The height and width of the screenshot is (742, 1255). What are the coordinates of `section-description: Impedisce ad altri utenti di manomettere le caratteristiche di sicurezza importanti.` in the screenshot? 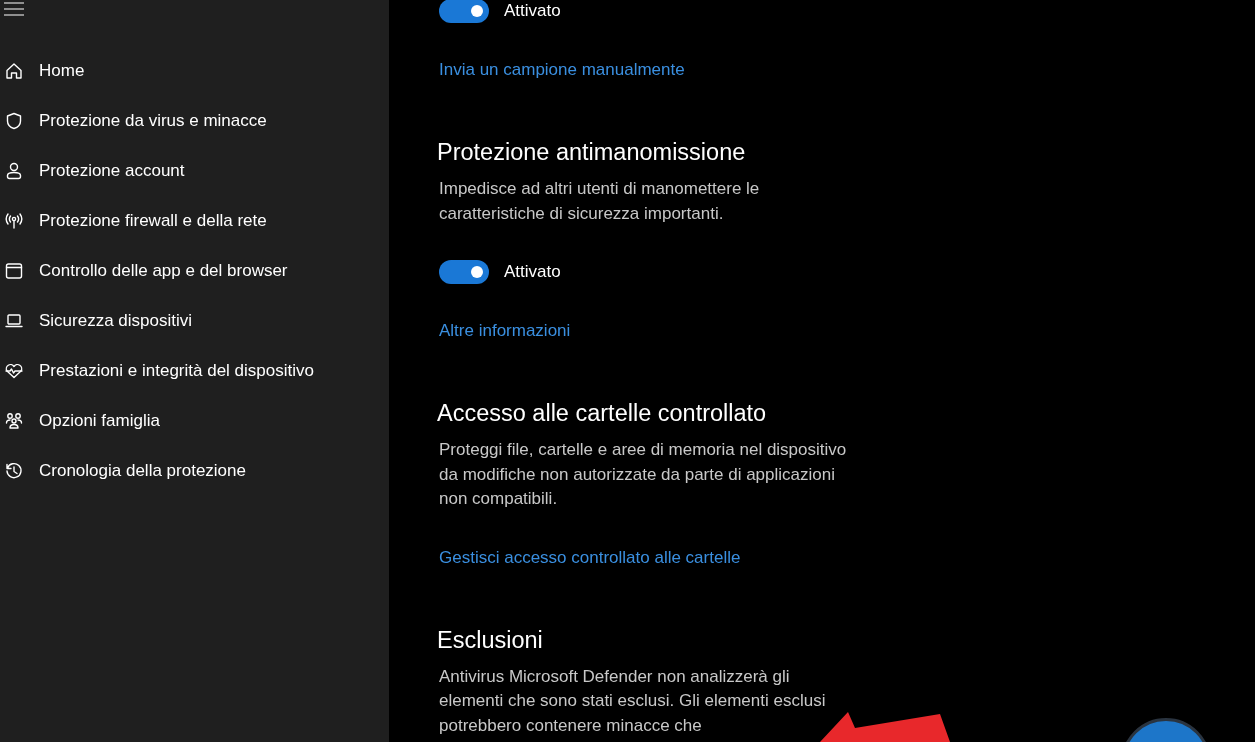 It's located at (600, 201).